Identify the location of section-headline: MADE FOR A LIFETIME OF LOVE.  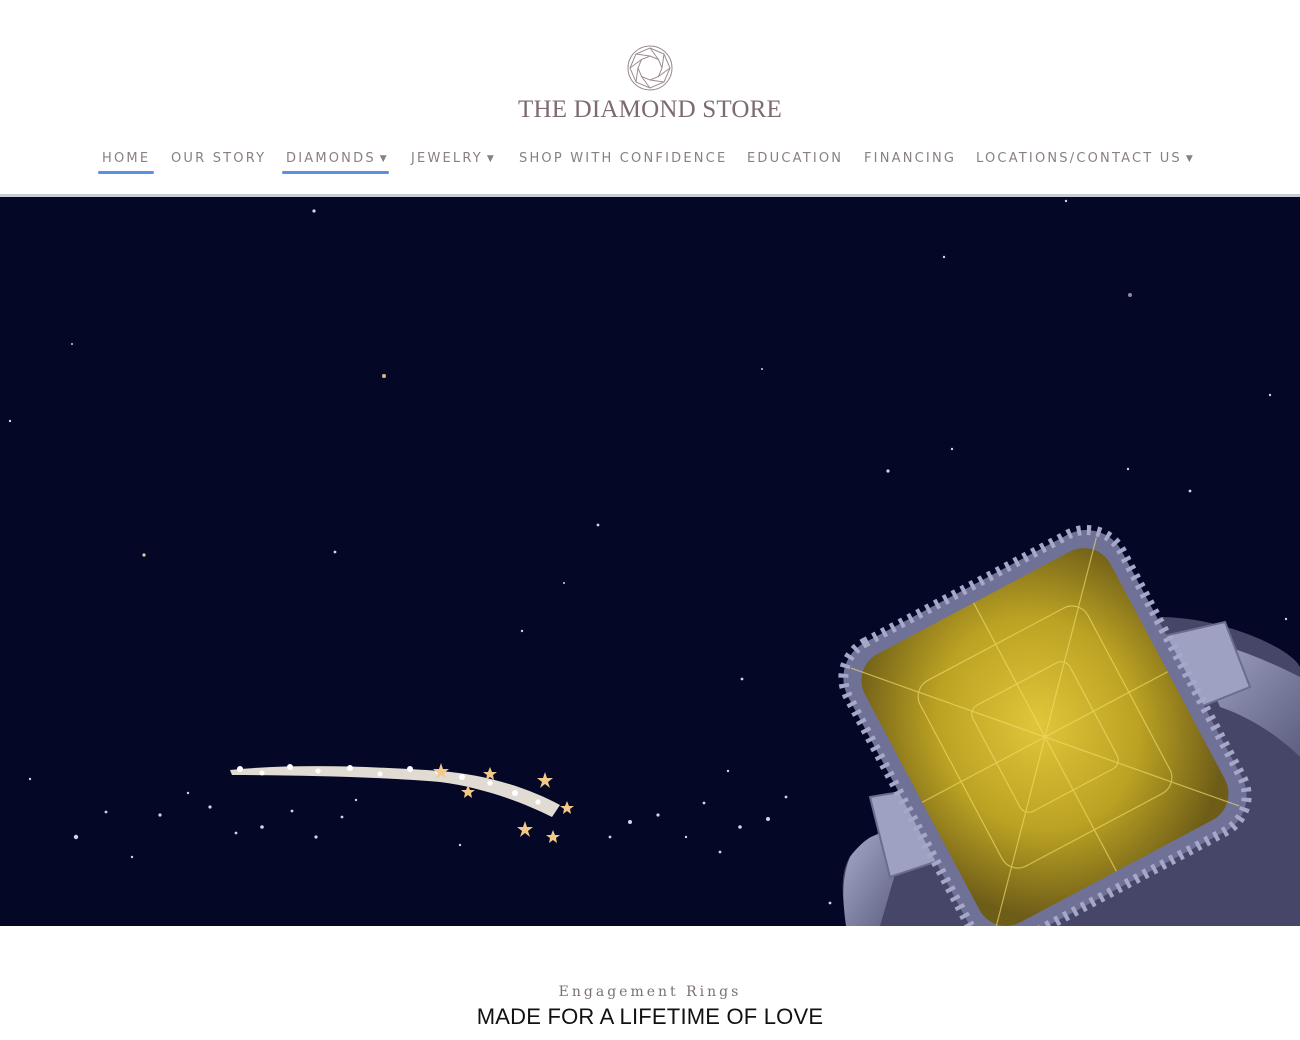
(650, 1016).